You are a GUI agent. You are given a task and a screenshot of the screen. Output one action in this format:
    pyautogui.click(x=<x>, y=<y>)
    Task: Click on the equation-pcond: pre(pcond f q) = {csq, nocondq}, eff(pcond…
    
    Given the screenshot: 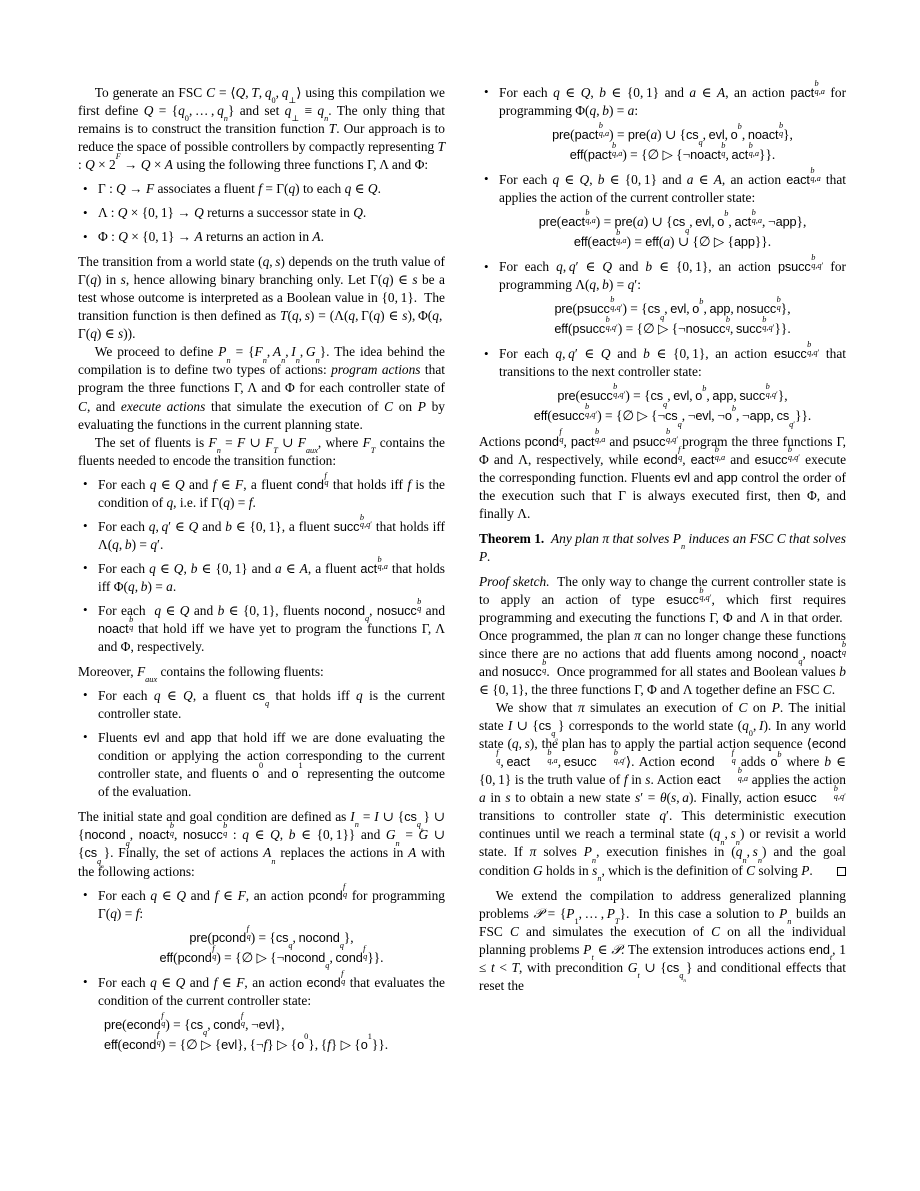 What is the action you would take?
    pyautogui.click(x=271, y=947)
    